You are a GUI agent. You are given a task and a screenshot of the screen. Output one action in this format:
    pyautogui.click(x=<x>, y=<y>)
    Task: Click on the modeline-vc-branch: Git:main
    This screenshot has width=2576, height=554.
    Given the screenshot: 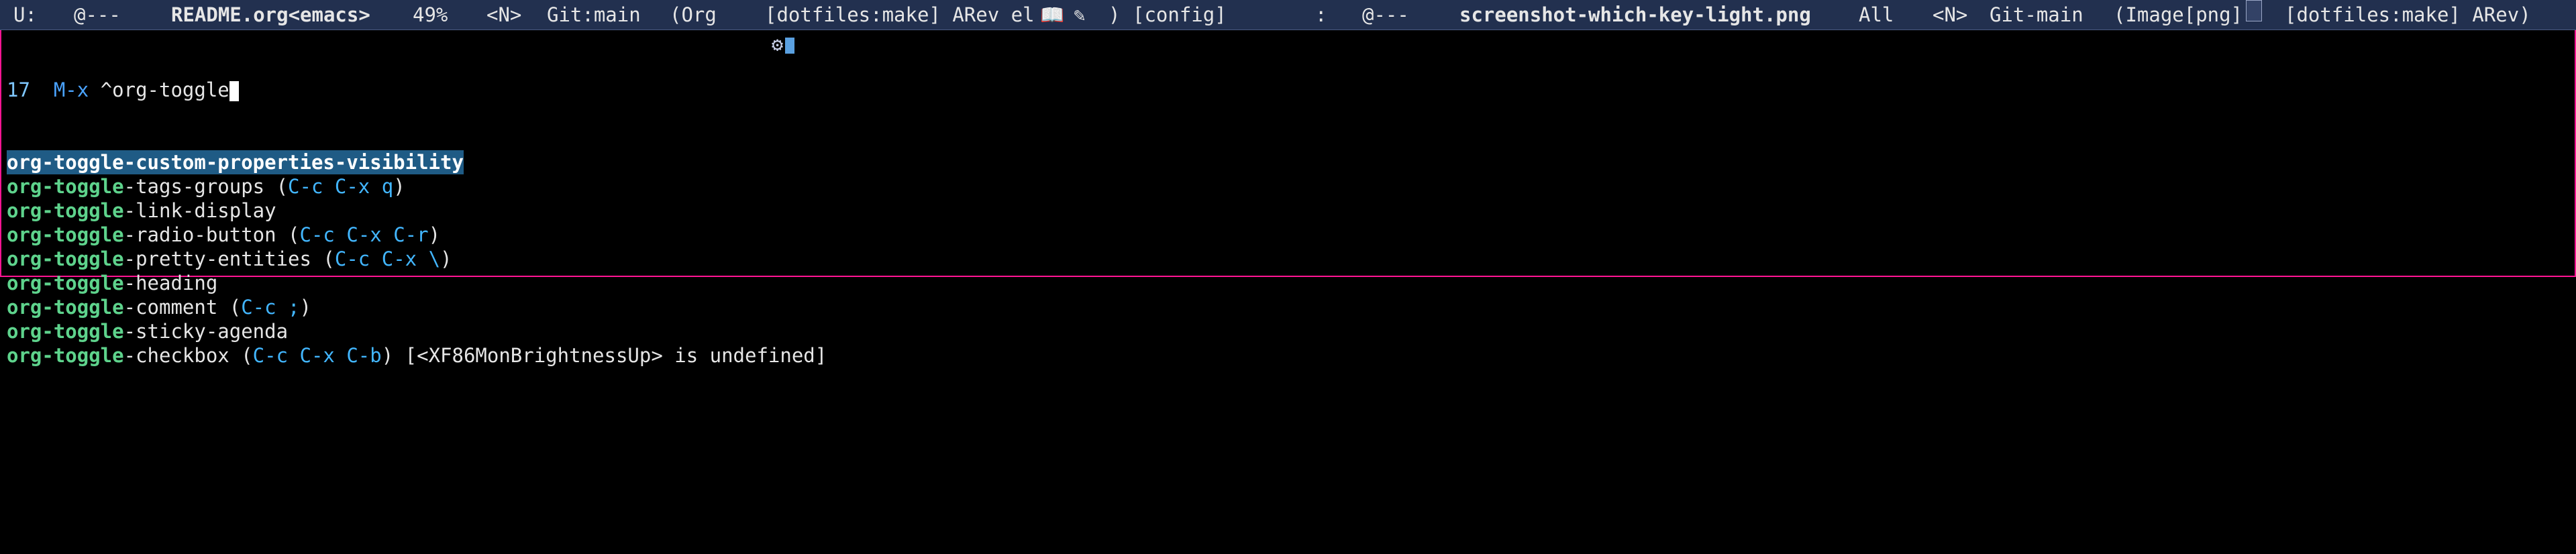 What is the action you would take?
    pyautogui.click(x=594, y=15)
    